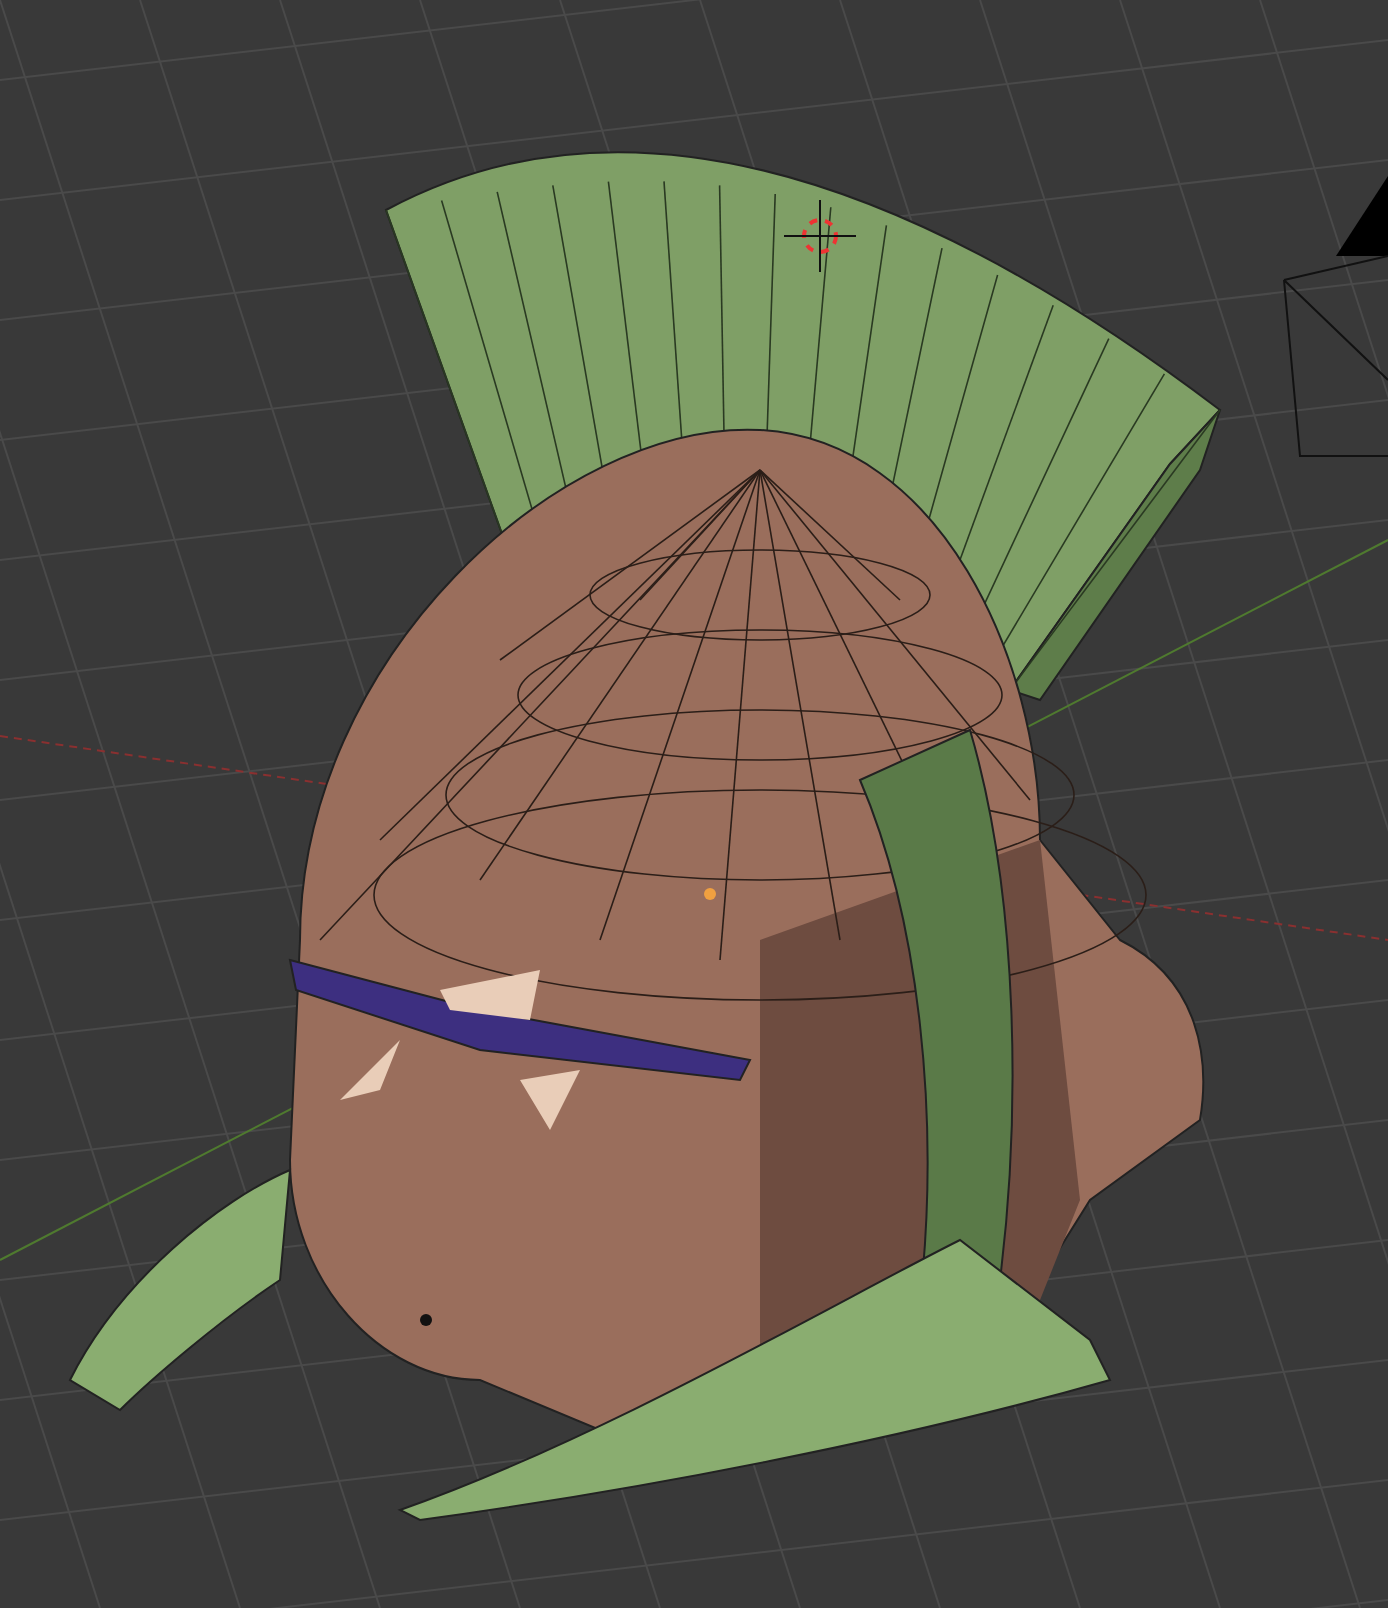 This screenshot has width=1388, height=1608. Describe the element at coordinates (820, 236) in the screenshot. I see `cursor-crosshair-icon` at that location.